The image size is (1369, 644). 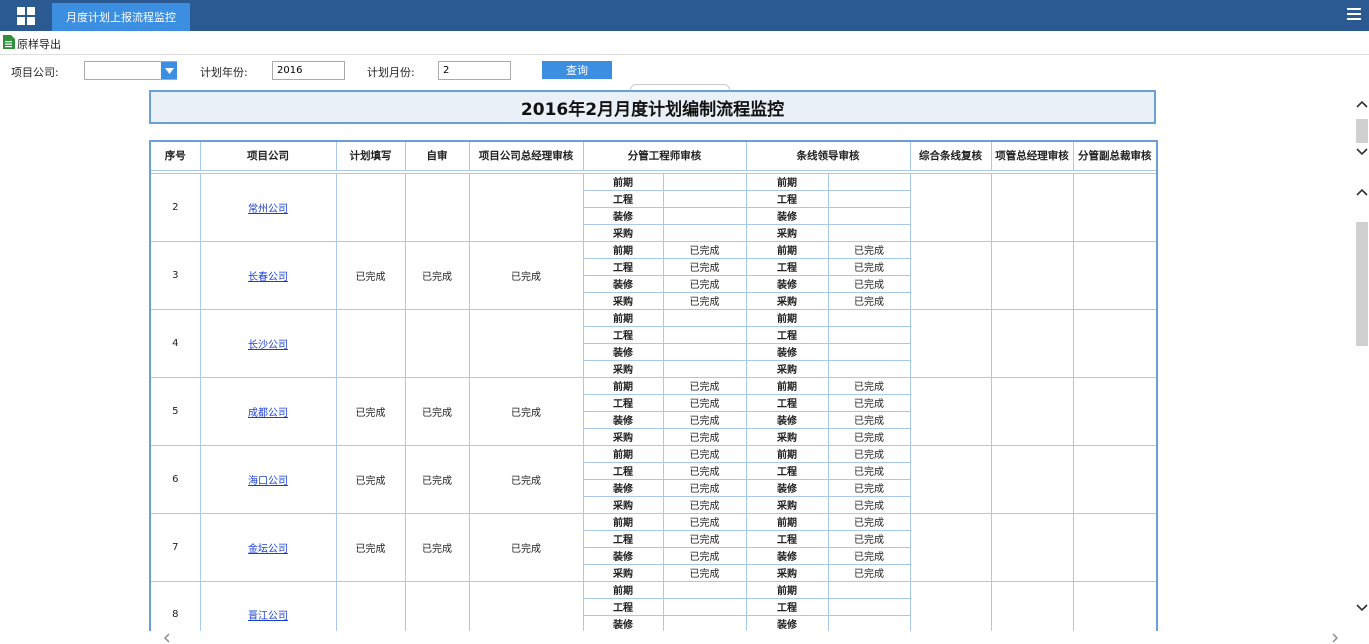 I want to click on company-link: 晋江公司, so click(x=268, y=616).